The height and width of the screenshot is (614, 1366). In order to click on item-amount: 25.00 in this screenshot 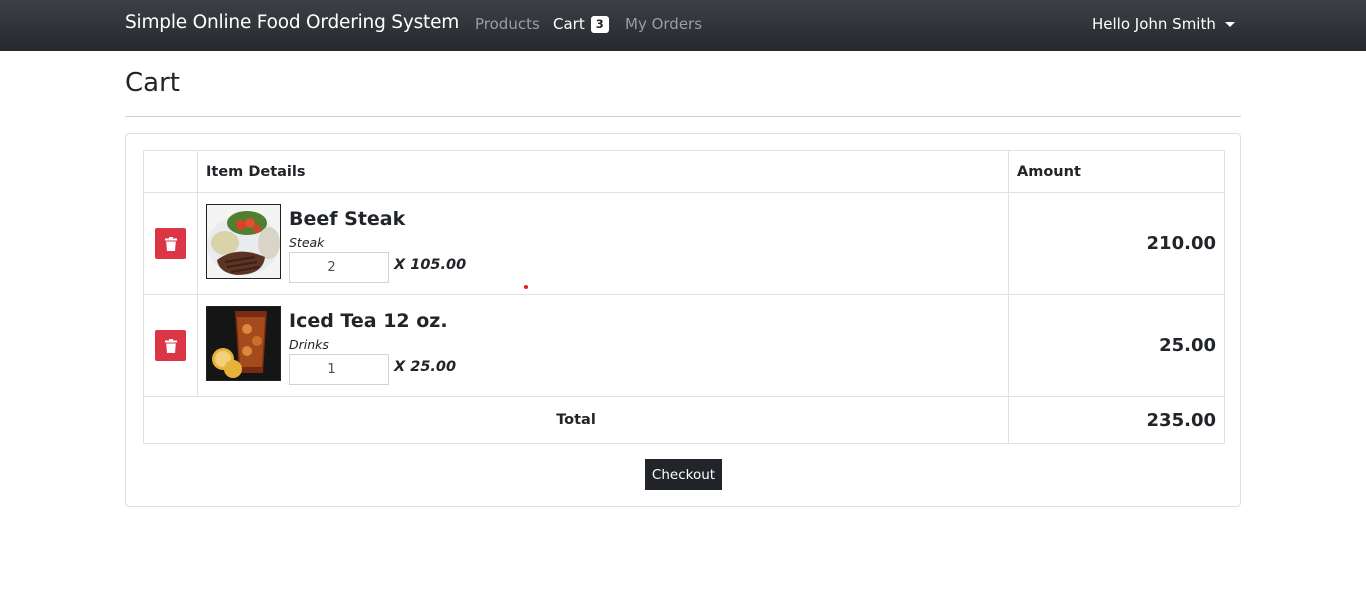, I will do `click(1116, 345)`.